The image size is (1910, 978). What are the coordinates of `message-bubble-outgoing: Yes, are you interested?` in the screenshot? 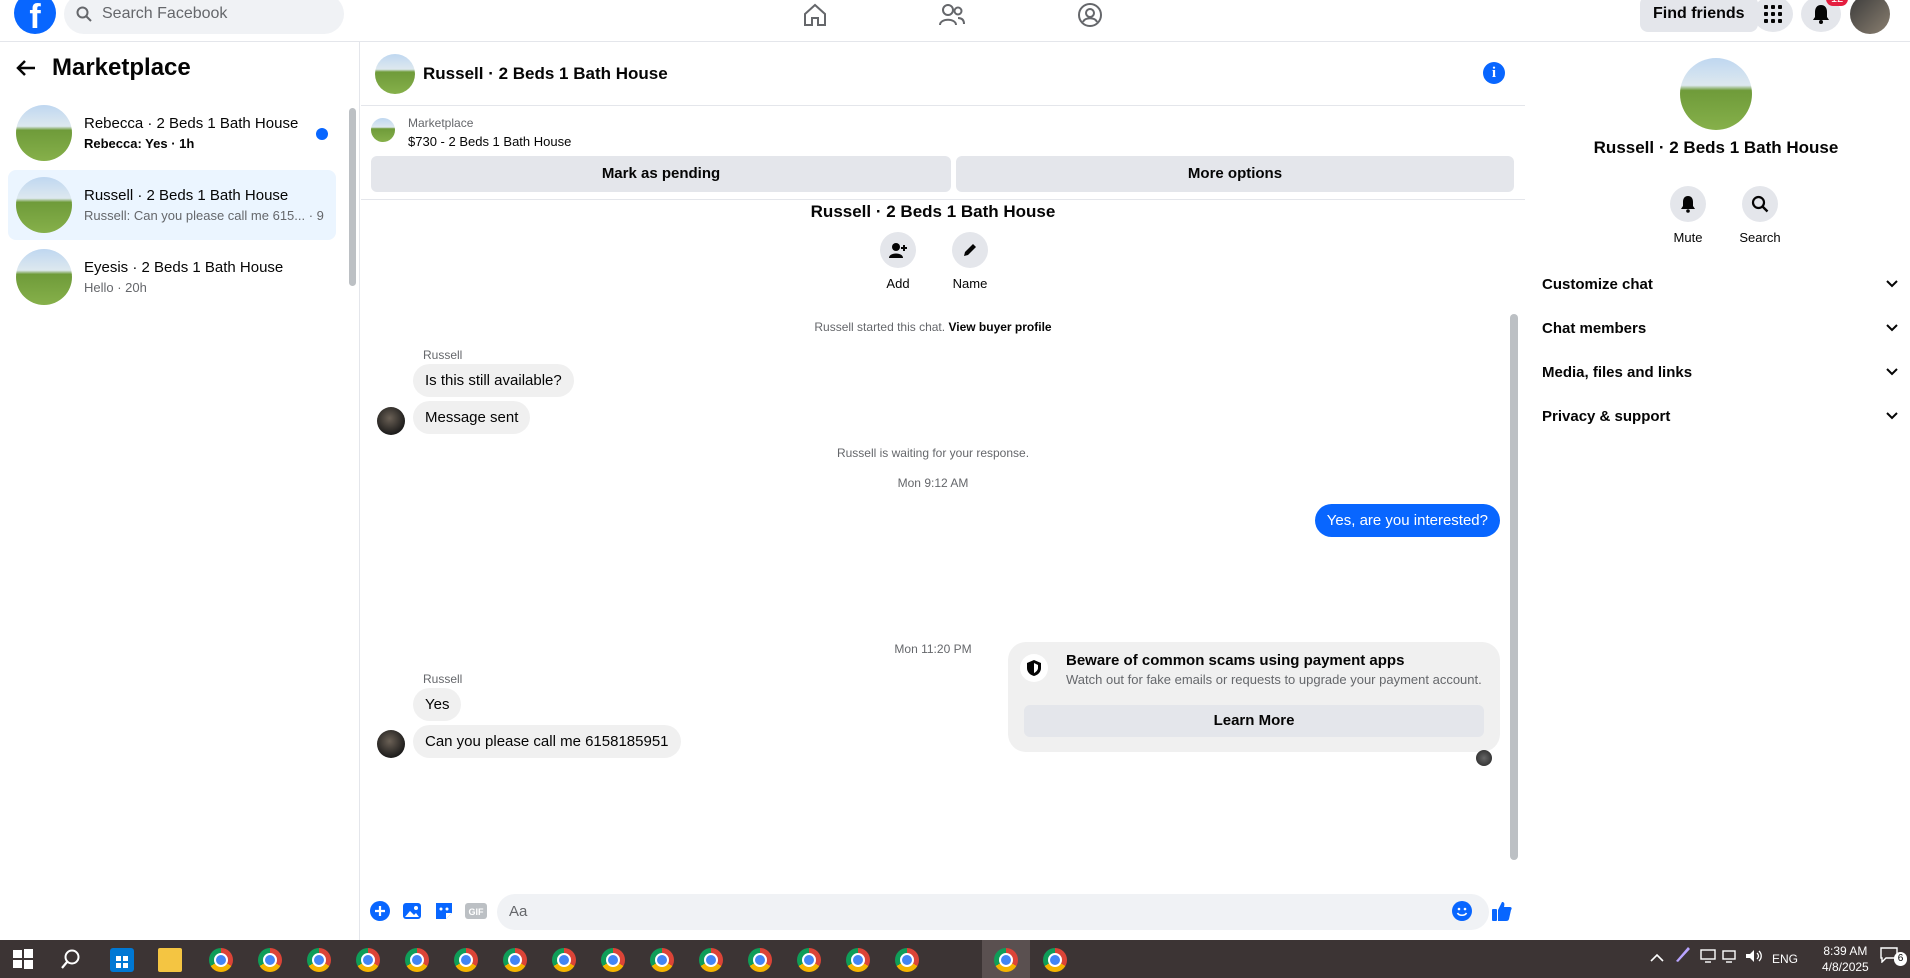 It's located at (1407, 520).